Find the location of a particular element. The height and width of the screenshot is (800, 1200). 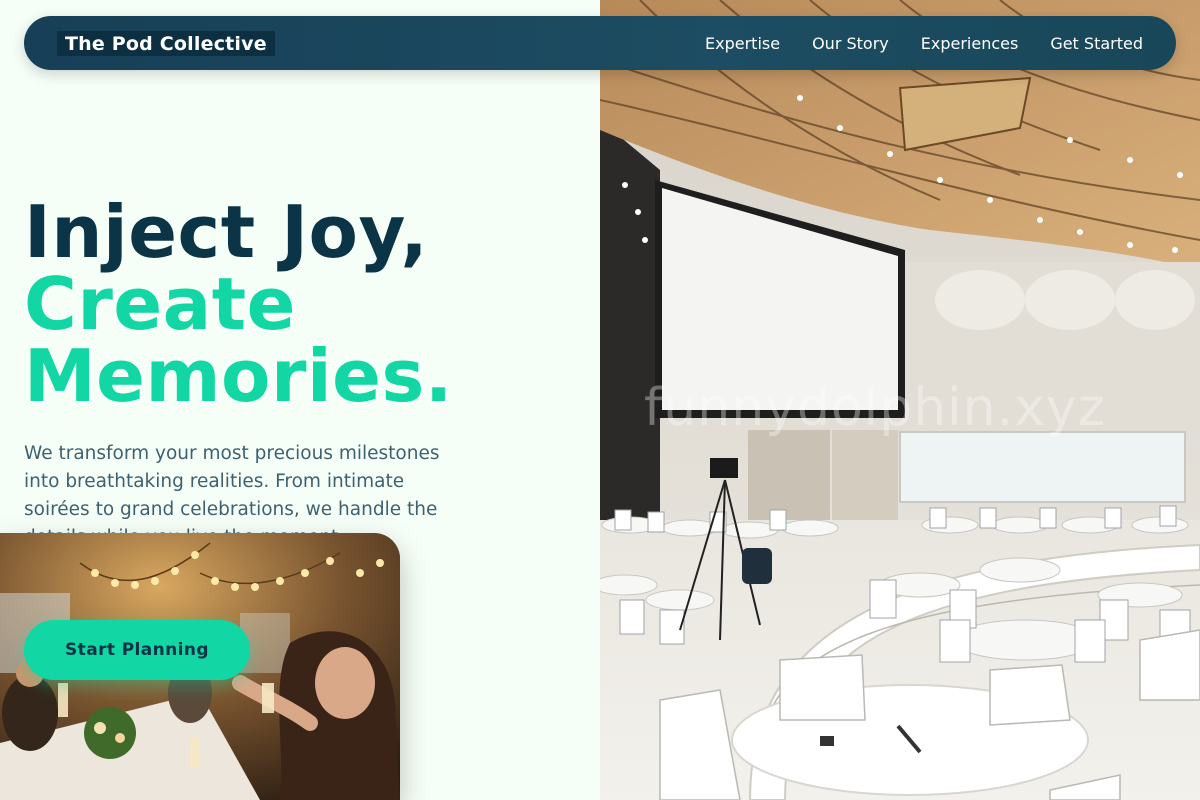

headline-line-memories: Memories. is located at coordinates (238, 376).